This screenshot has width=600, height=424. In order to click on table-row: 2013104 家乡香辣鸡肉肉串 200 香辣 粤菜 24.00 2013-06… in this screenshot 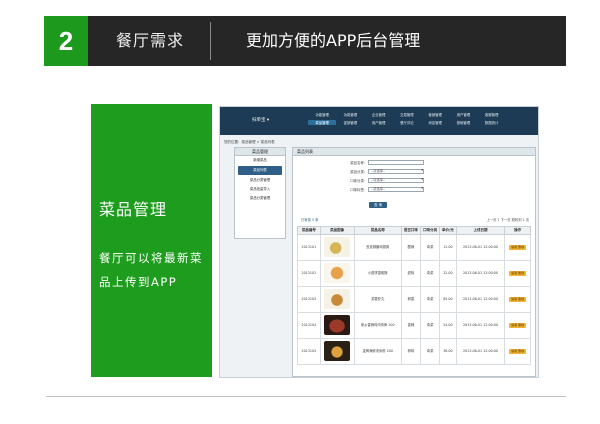, I will do `click(414, 325)`.